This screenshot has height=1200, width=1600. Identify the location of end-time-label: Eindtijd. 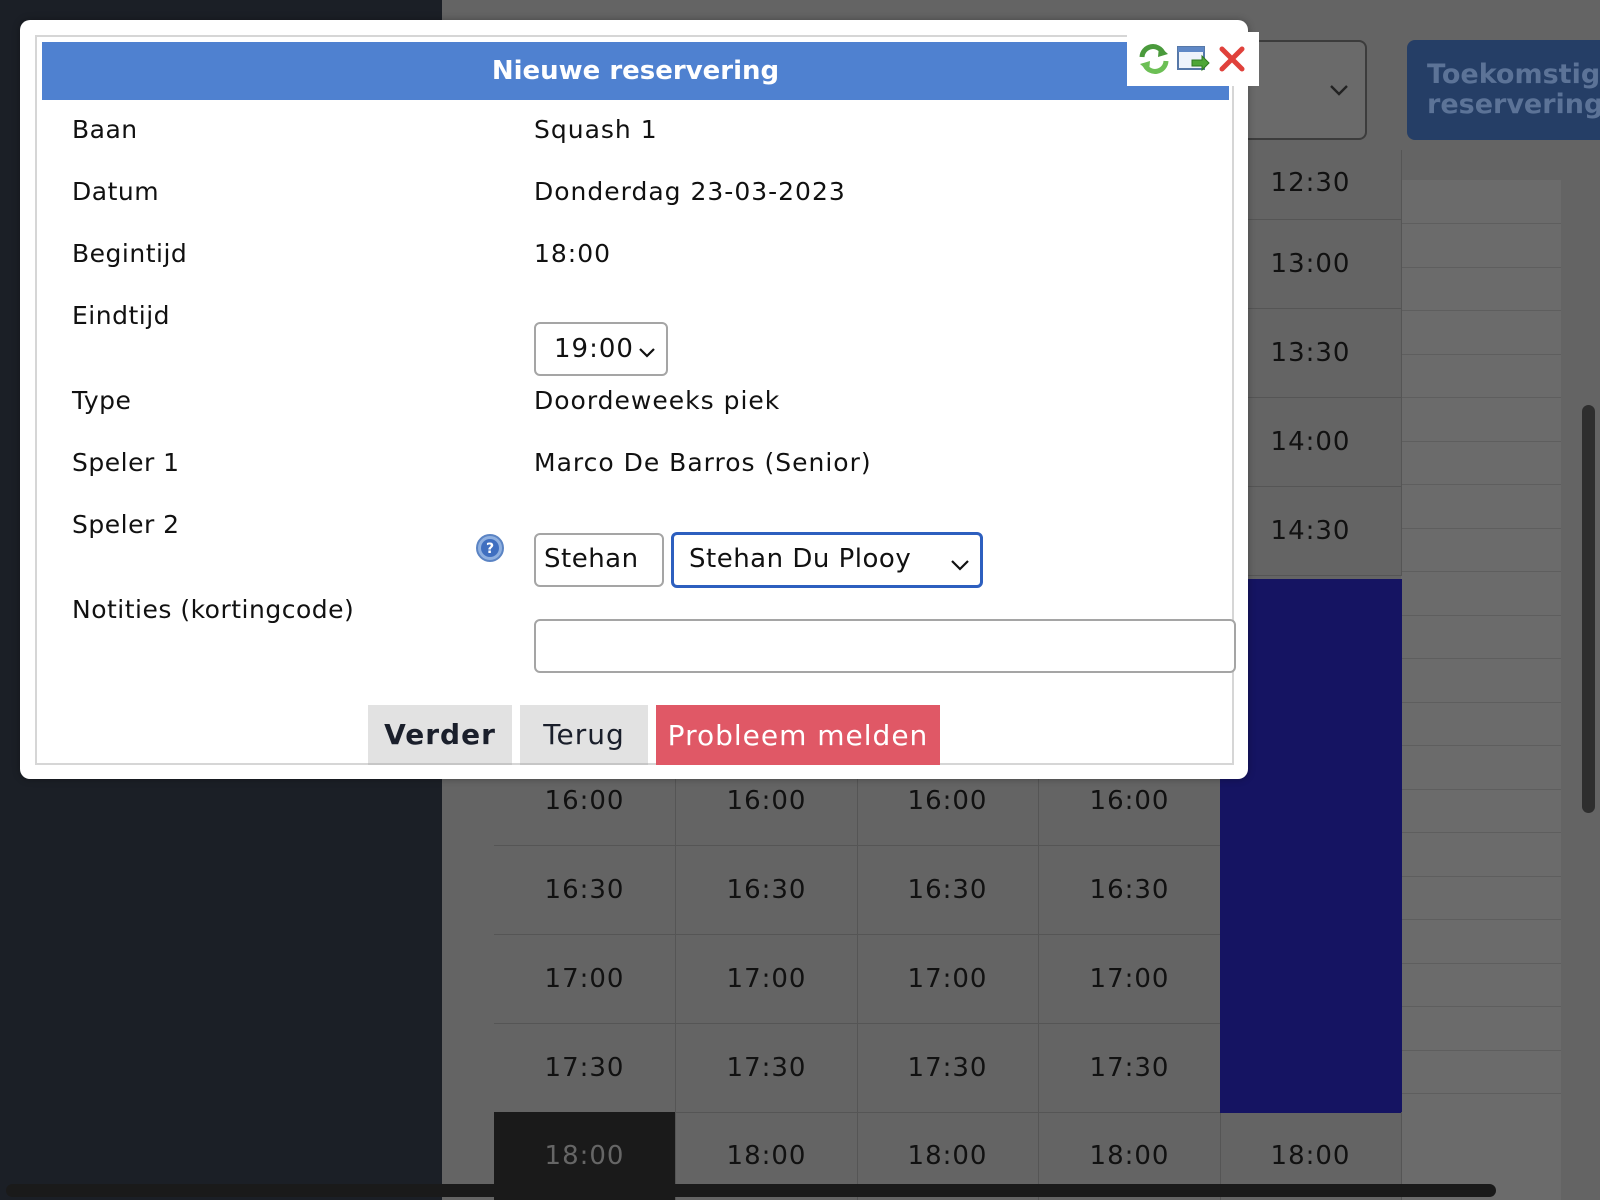
(121, 315).